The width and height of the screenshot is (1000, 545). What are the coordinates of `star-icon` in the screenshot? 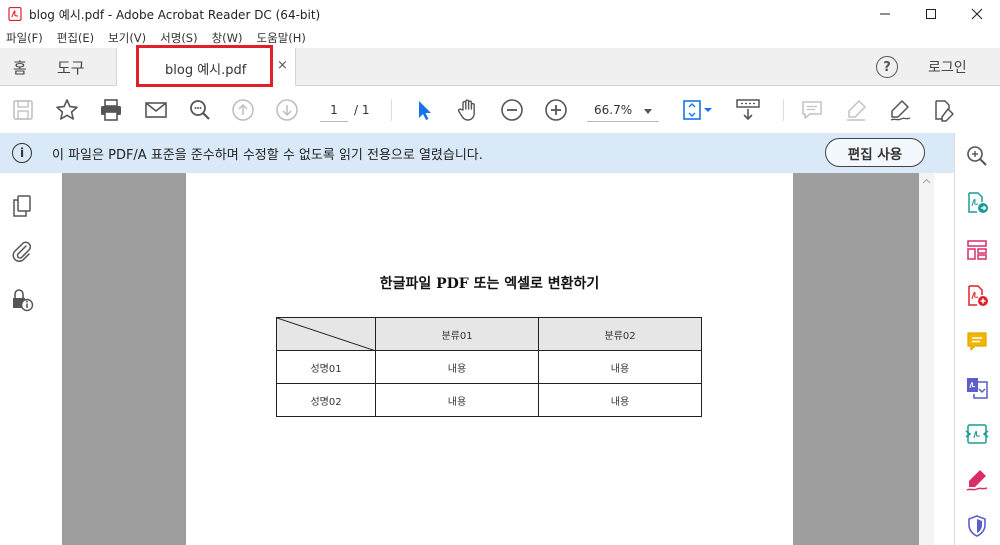 It's located at (67, 110).